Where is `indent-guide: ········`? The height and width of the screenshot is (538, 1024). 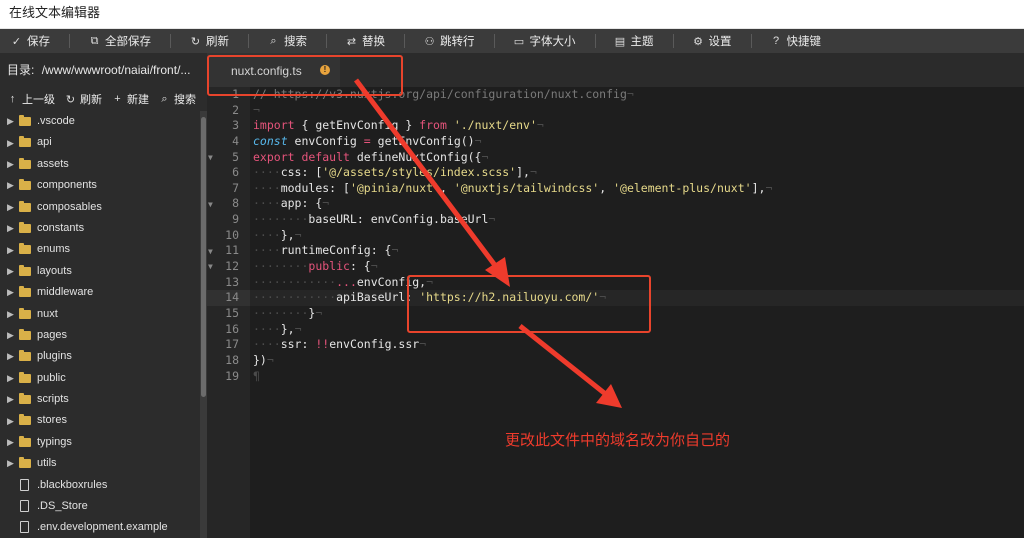 indent-guide: ········ is located at coordinates (281, 266).